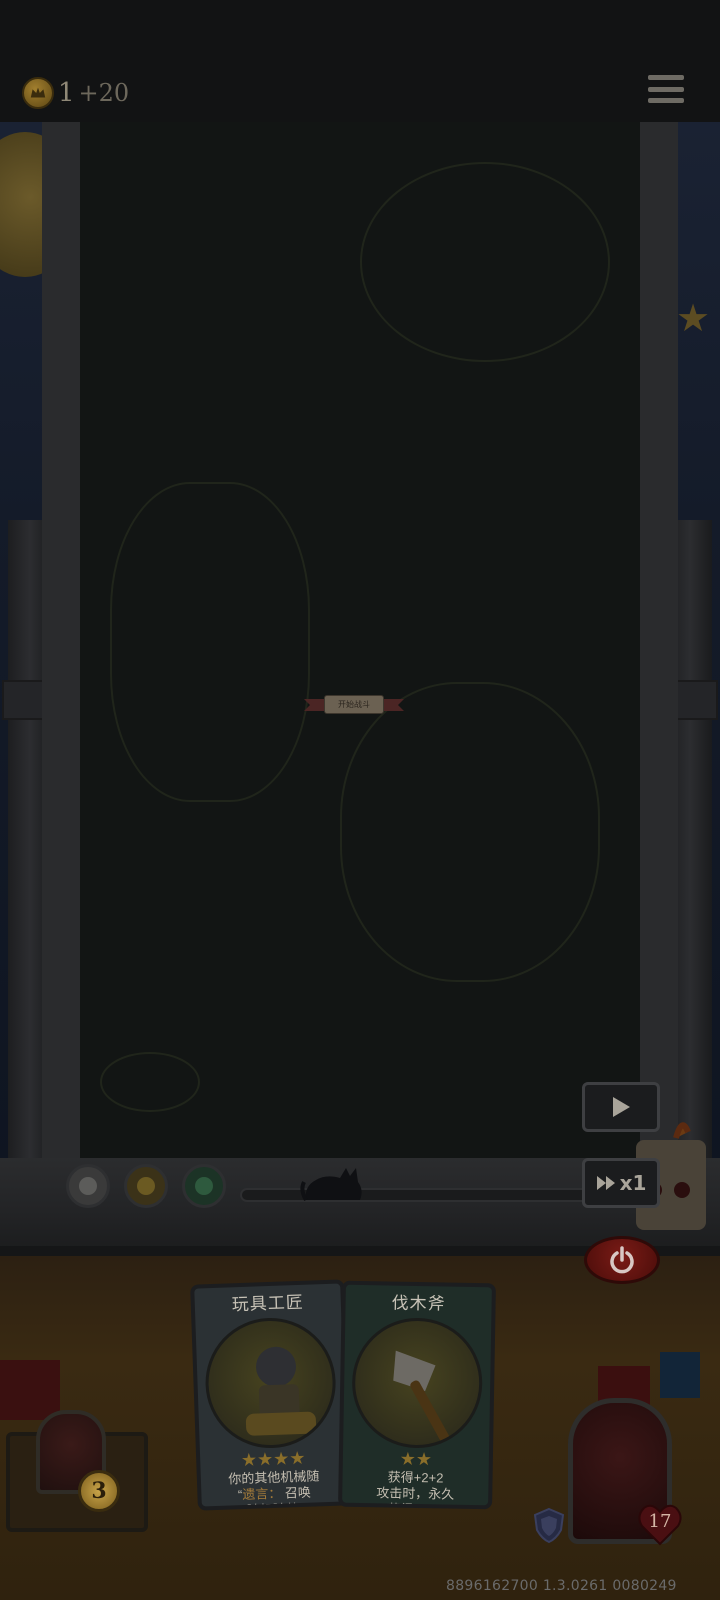  I want to click on gold-gem-icon, so click(146, 1186).